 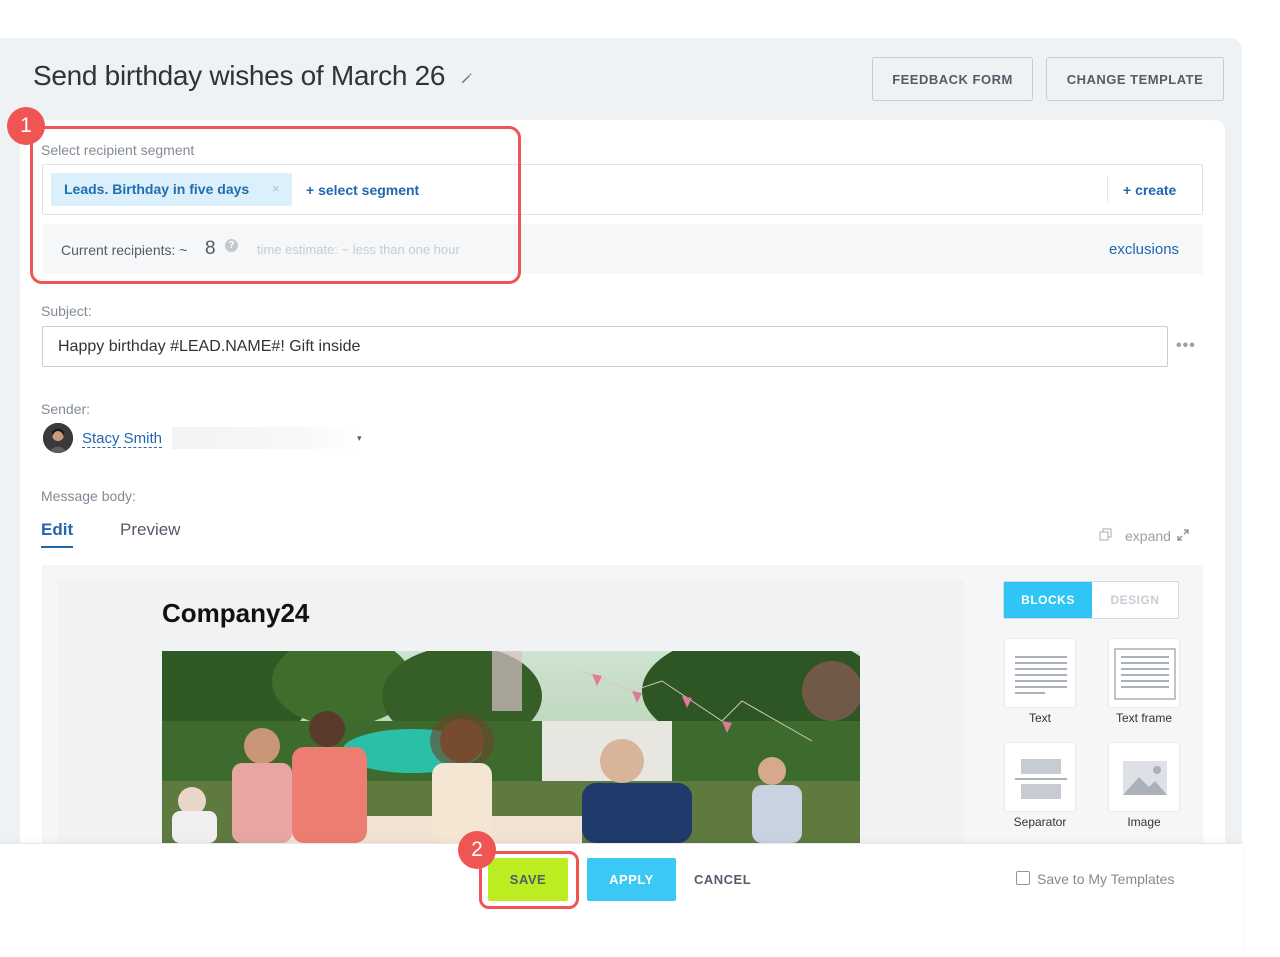 I want to click on apply-button: APPLY, so click(x=631, y=879).